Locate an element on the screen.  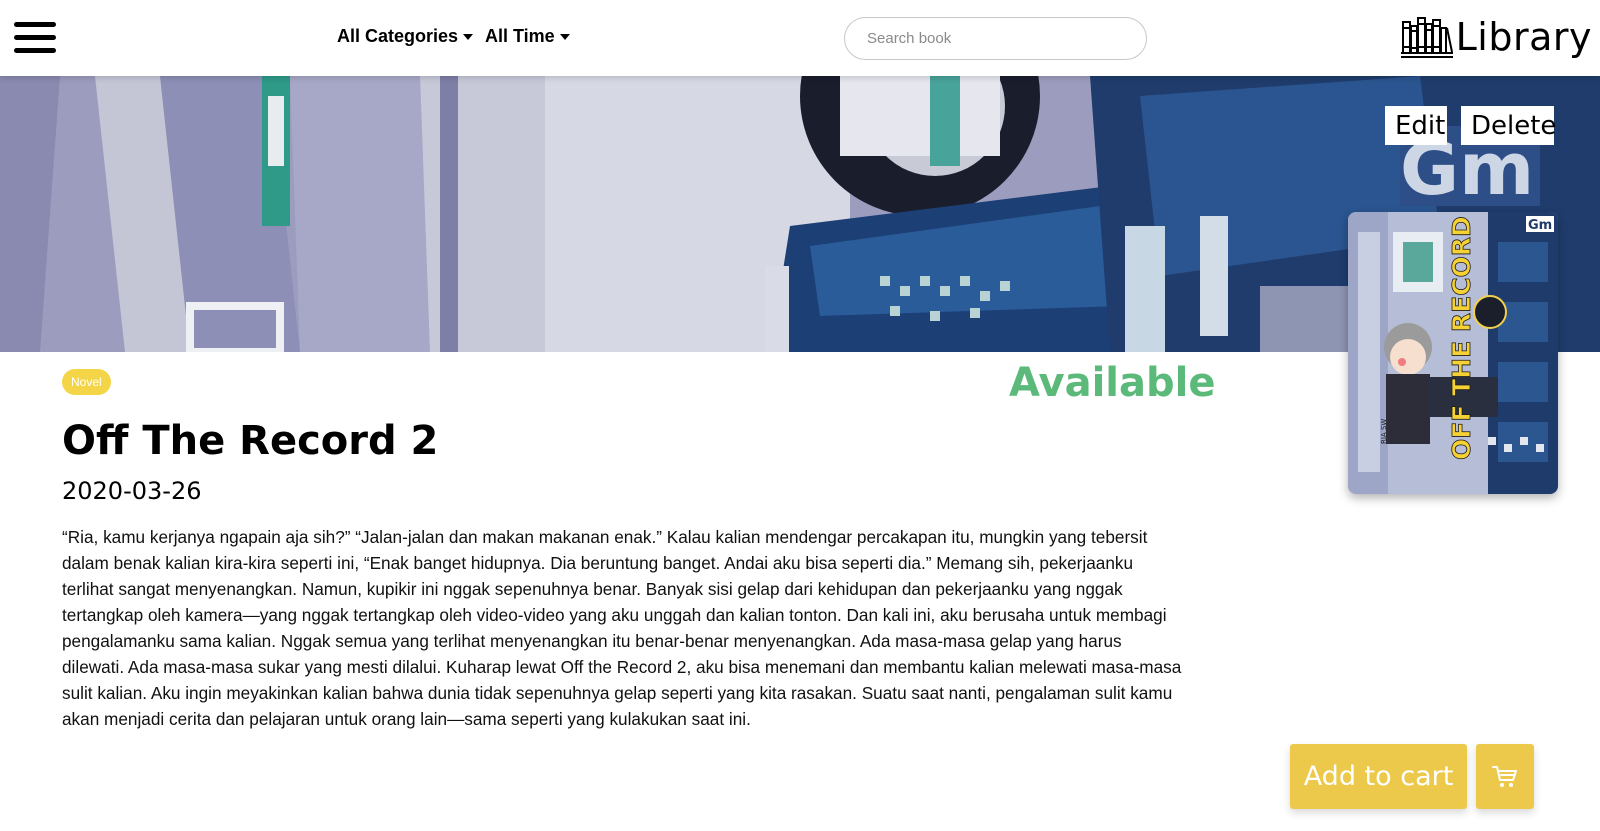
cover-author-text: RIA SW is located at coordinates (1384, 431).